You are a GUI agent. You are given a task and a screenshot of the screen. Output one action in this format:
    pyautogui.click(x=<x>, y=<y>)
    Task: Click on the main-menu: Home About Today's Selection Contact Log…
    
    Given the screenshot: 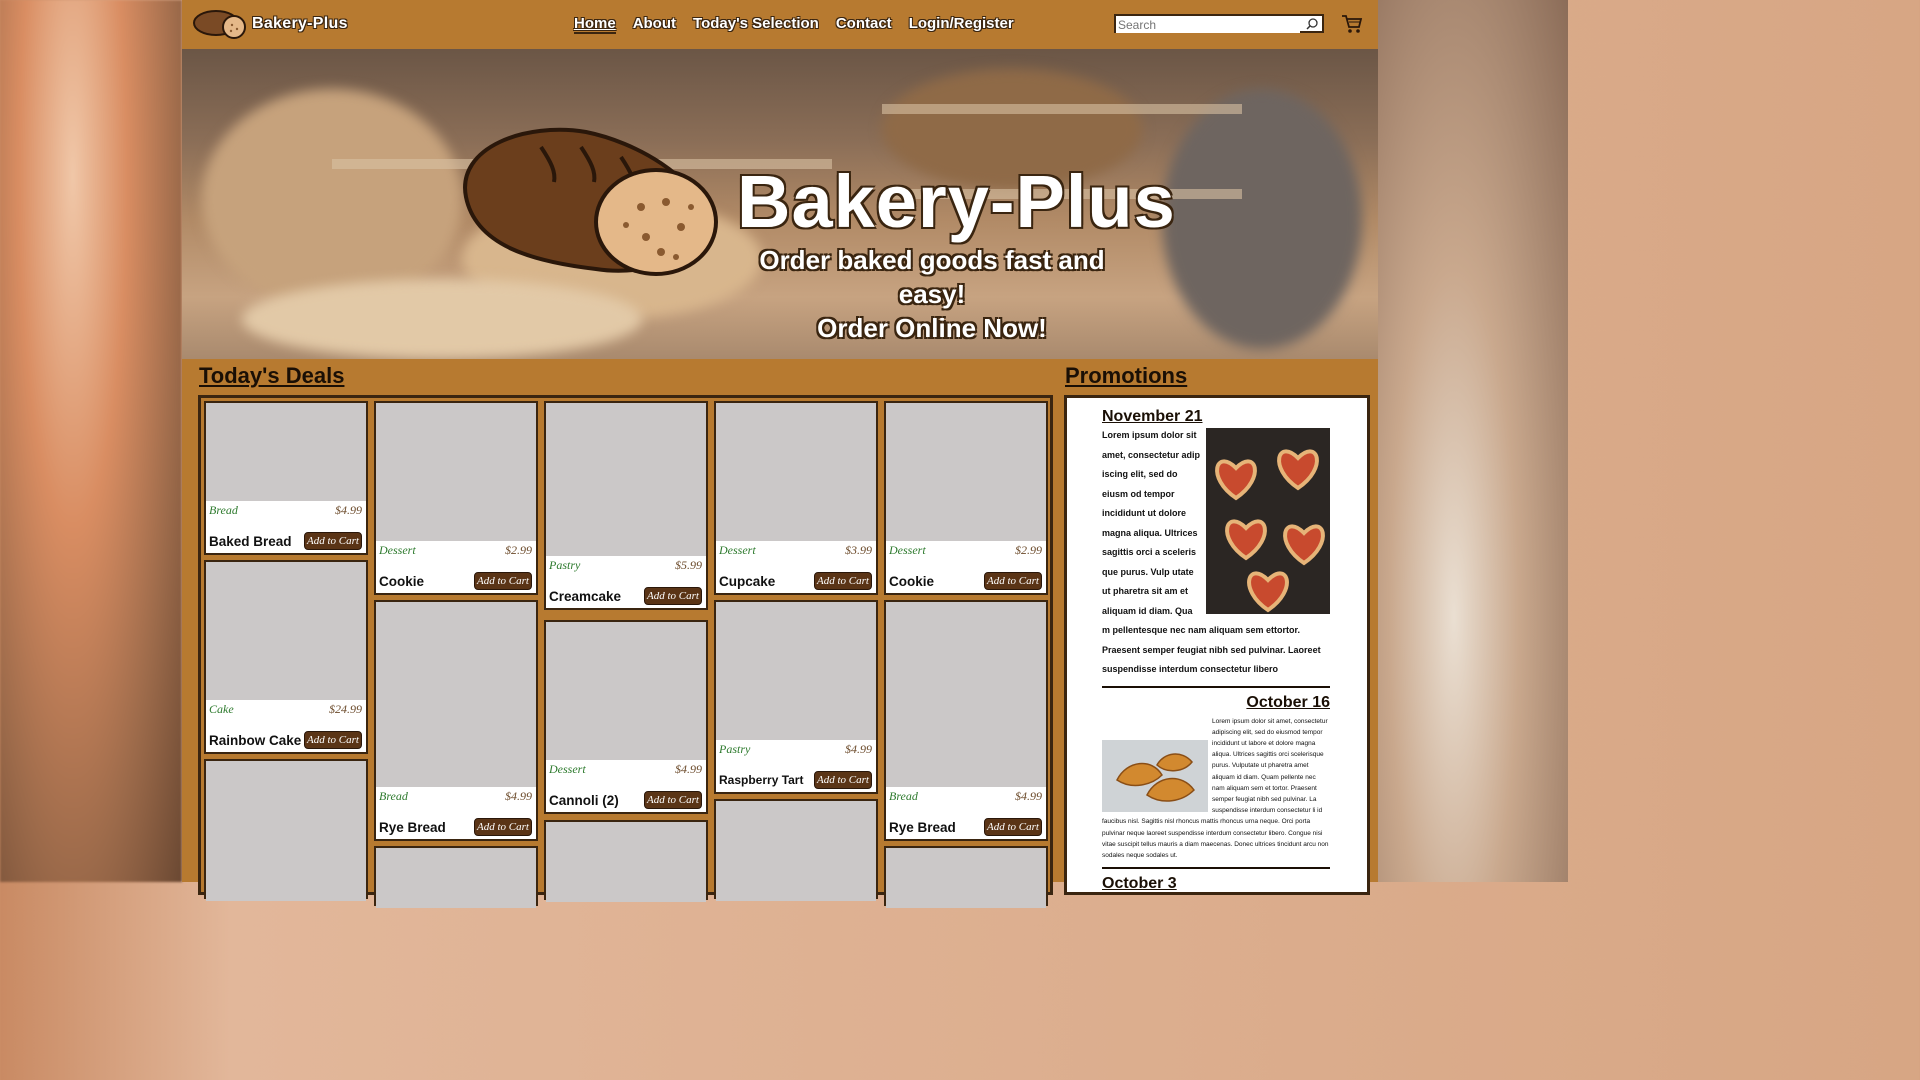 What is the action you would take?
    pyautogui.click(x=802, y=24)
    